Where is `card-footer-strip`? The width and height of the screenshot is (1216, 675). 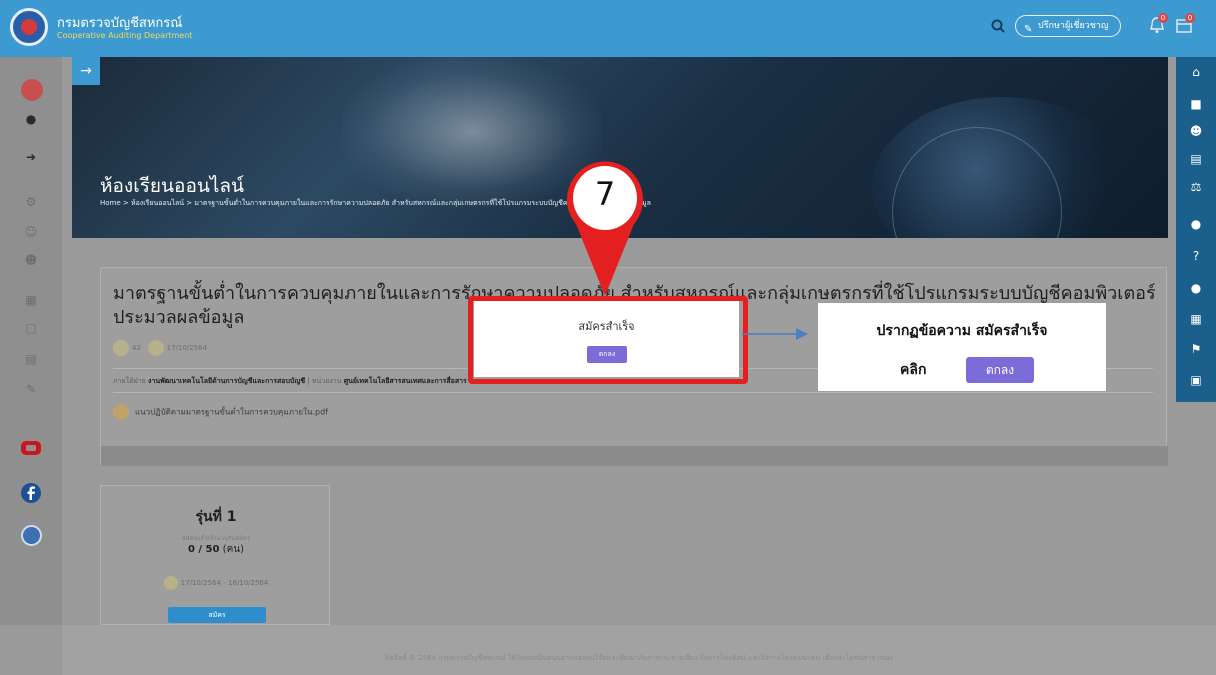 card-footer-strip is located at coordinates (634, 456).